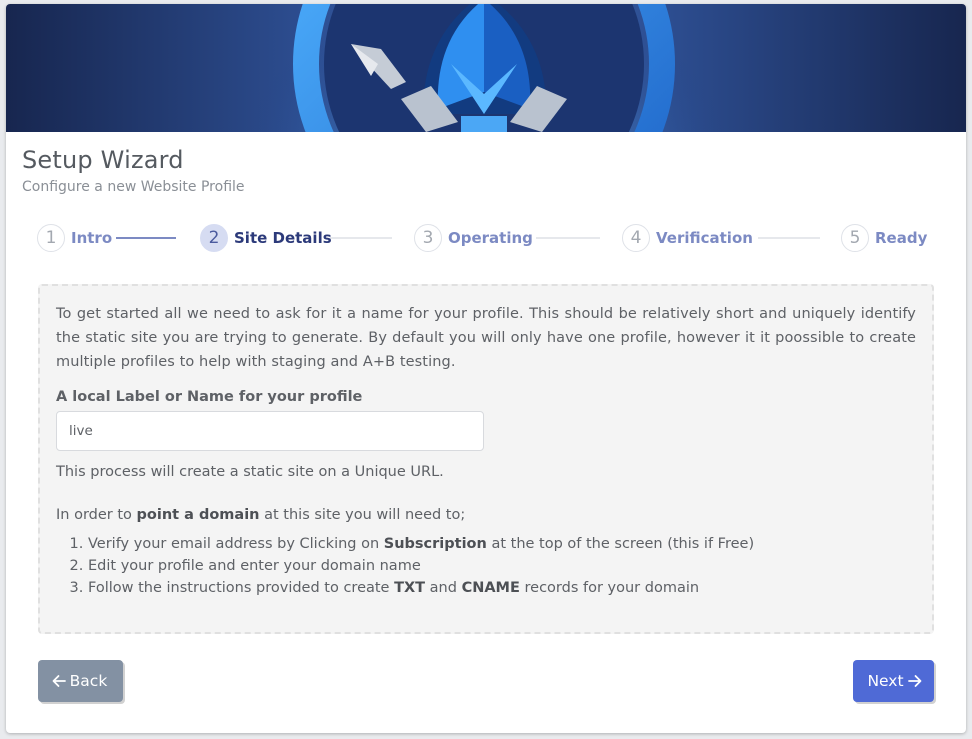 The width and height of the screenshot is (972, 739). I want to click on arrow-left-icon, so click(59, 681).